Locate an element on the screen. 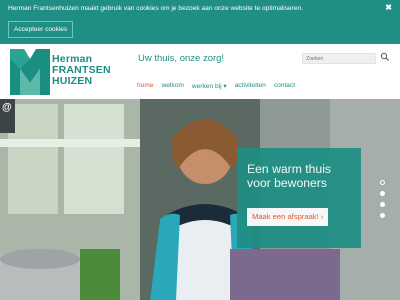 This screenshot has width=400, height=300. slider-dots is located at coordinates (383, 202).